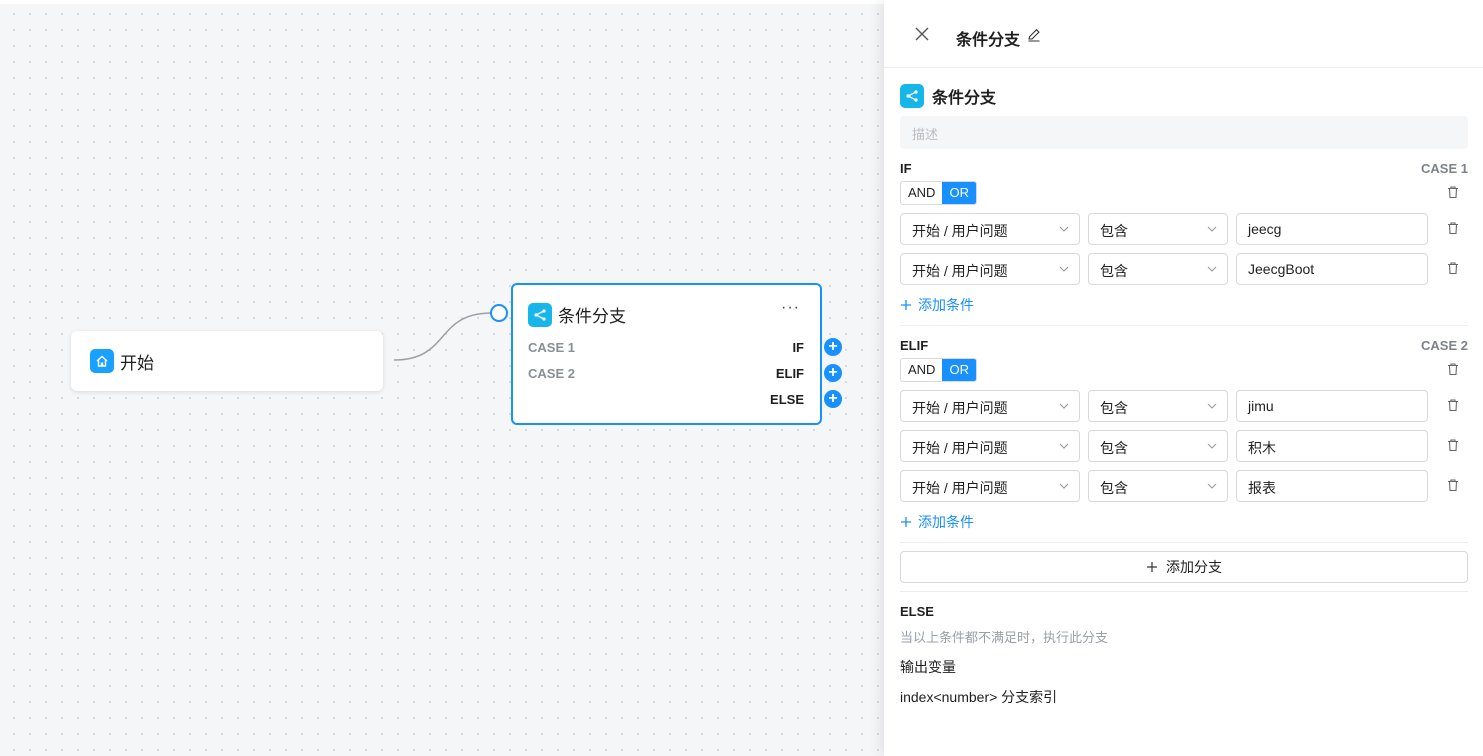 The width and height of the screenshot is (1483, 756). Describe the element at coordinates (102, 361) in the screenshot. I see `home-icon` at that location.